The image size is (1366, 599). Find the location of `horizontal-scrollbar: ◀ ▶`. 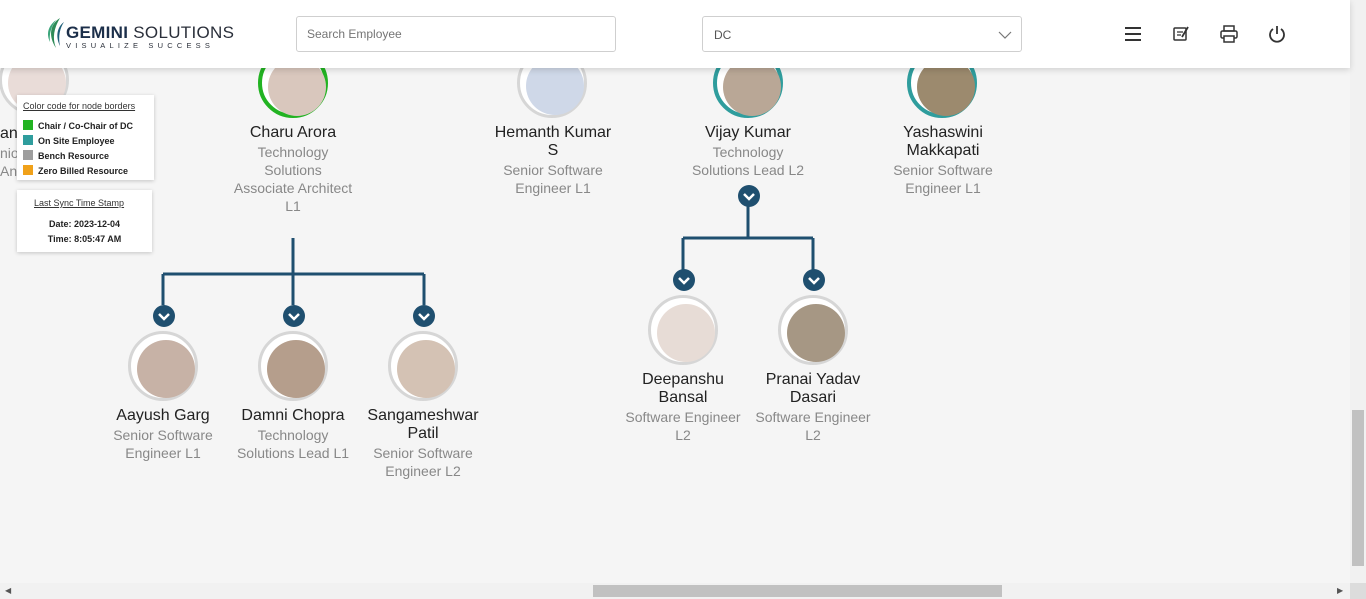

horizontal-scrollbar: ◀ ▶ is located at coordinates (675, 591).